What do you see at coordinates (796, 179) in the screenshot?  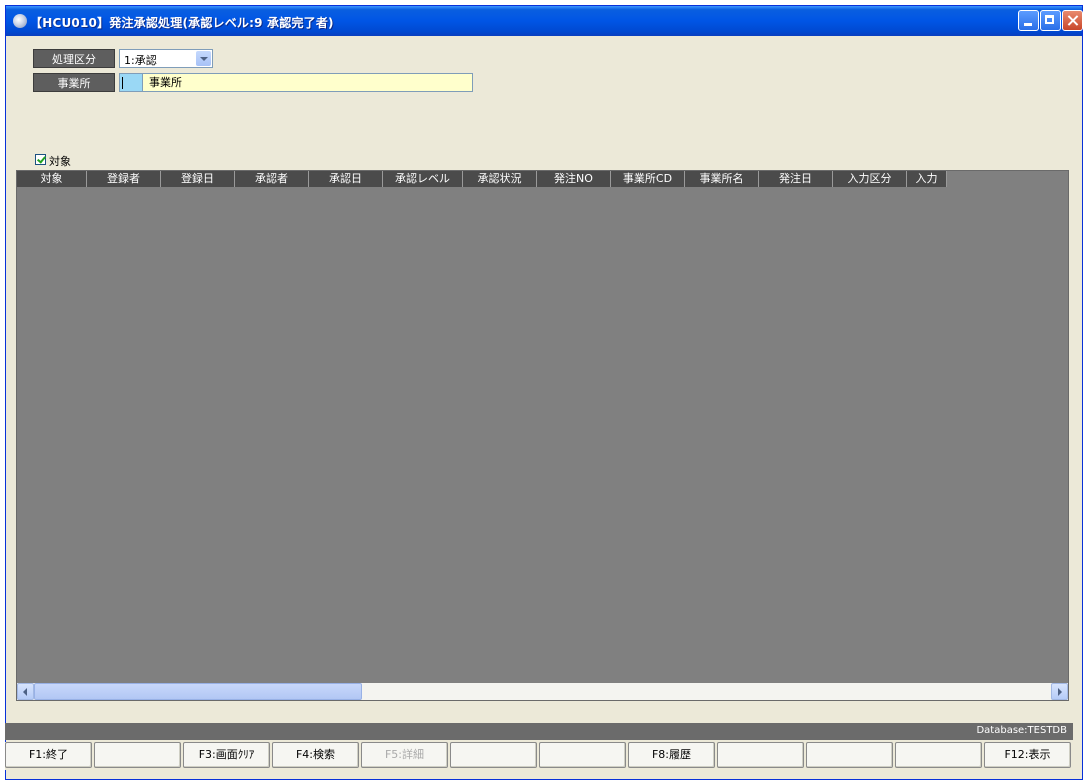 I see `column-header: 発注日` at bounding box center [796, 179].